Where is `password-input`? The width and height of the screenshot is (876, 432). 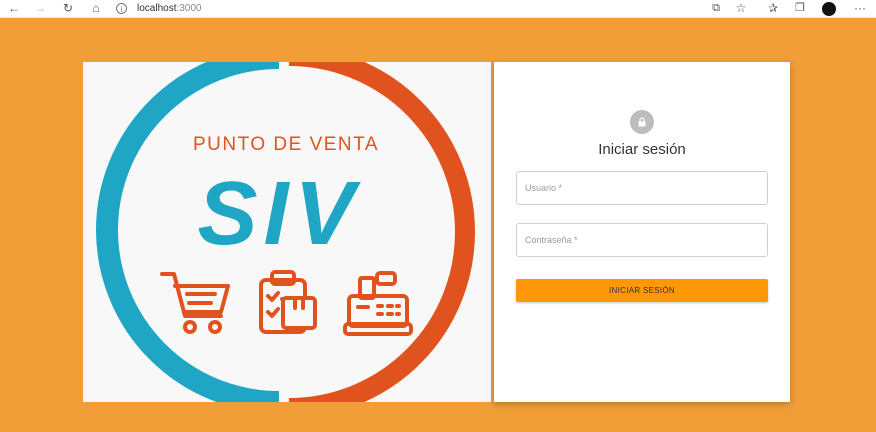 password-input is located at coordinates (642, 240).